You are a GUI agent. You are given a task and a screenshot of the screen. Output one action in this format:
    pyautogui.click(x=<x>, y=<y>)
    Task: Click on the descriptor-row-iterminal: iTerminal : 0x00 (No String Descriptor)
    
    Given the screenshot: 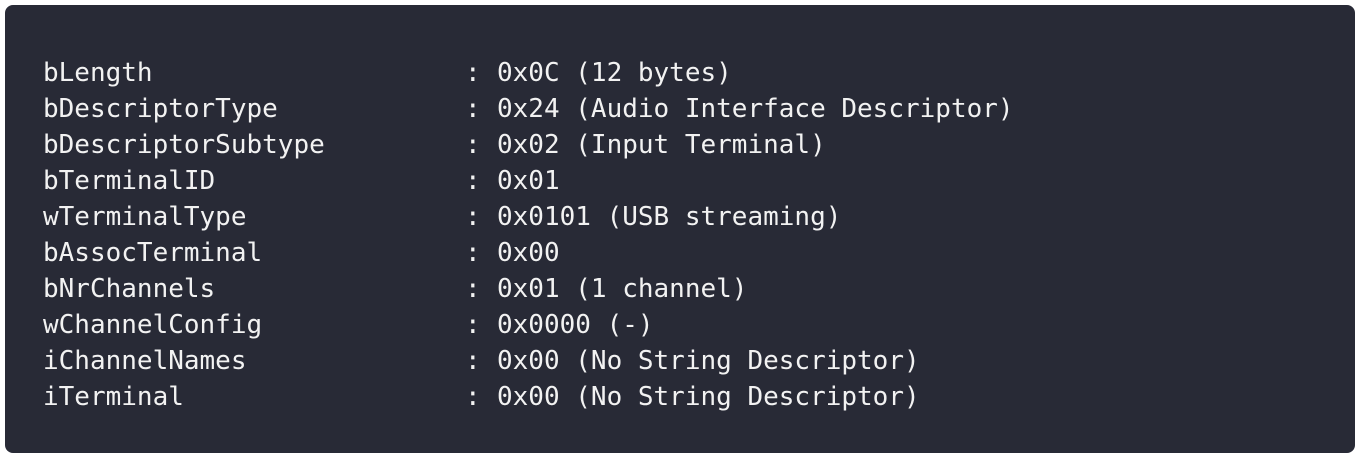 What is the action you would take?
    pyautogui.click(x=699, y=397)
    